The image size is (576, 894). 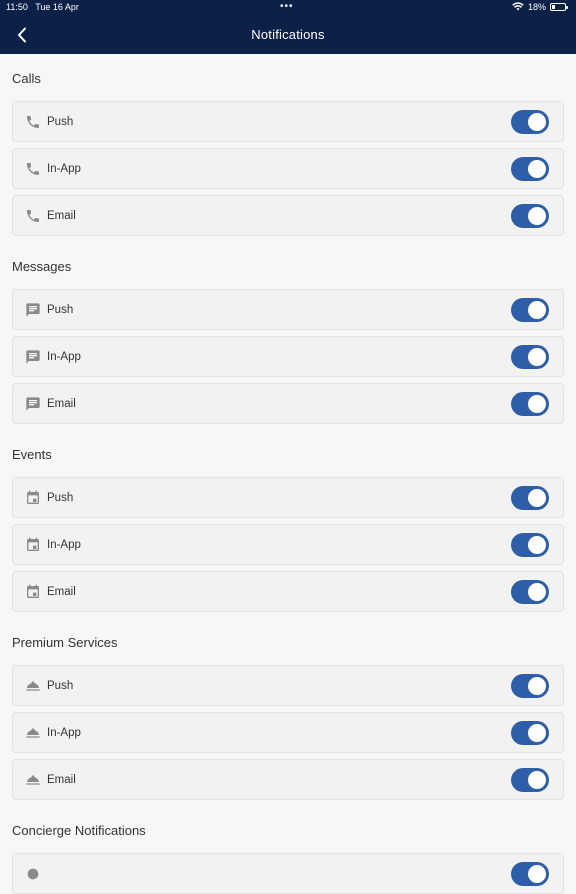 What do you see at coordinates (288, 265) in the screenshot?
I see `section-title: Messages` at bounding box center [288, 265].